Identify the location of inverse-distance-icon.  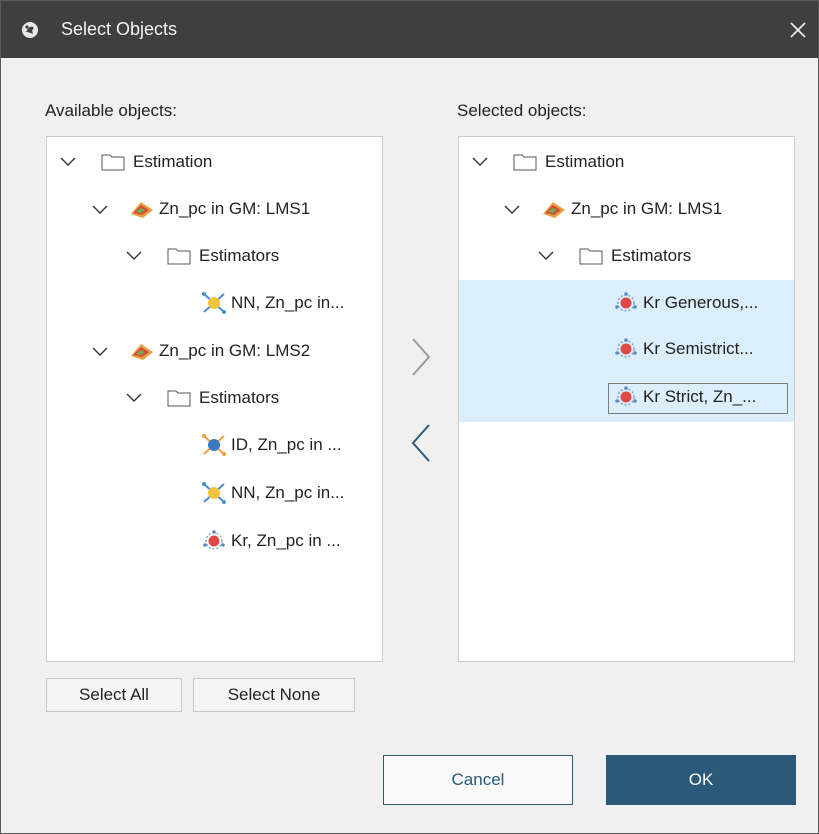
(214, 445).